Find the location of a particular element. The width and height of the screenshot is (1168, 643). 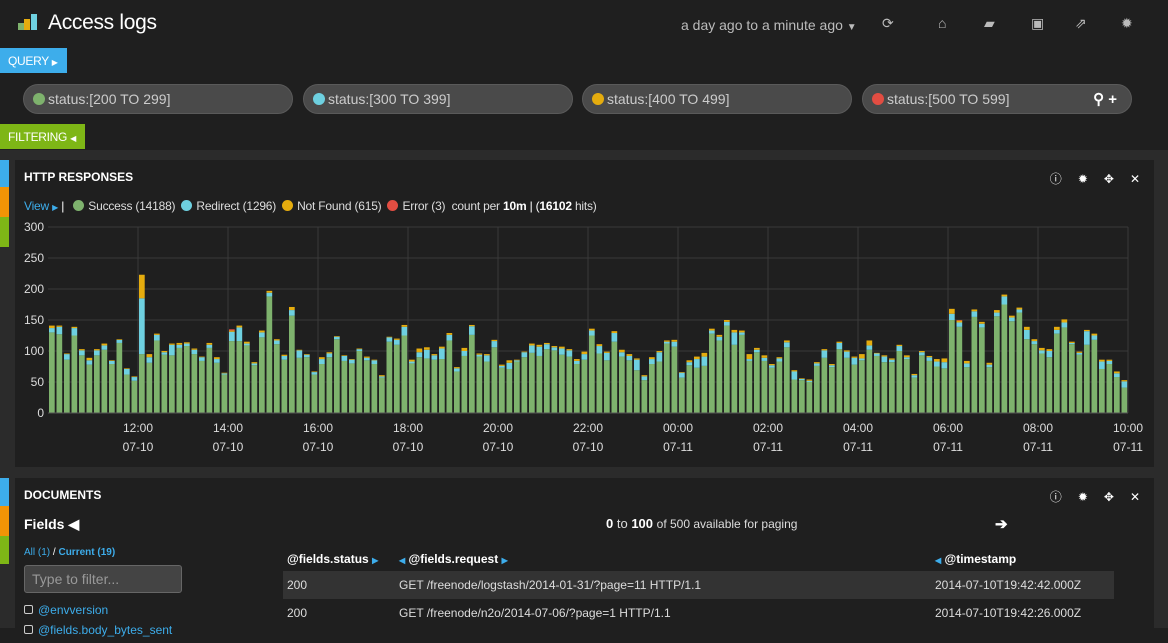

legend-item: Redirect (1296) is located at coordinates (225, 206).